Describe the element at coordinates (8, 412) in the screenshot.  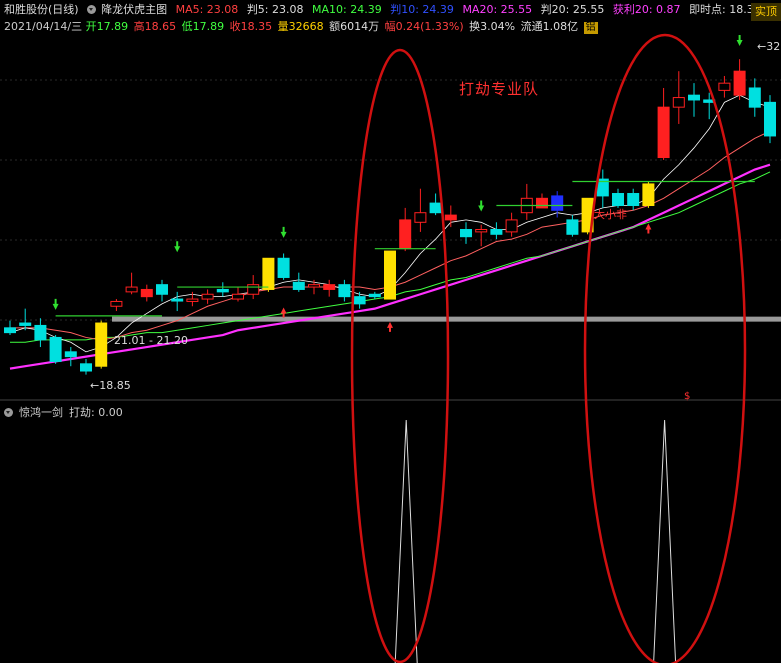
I see `sub-indicator-menu-icon` at that location.